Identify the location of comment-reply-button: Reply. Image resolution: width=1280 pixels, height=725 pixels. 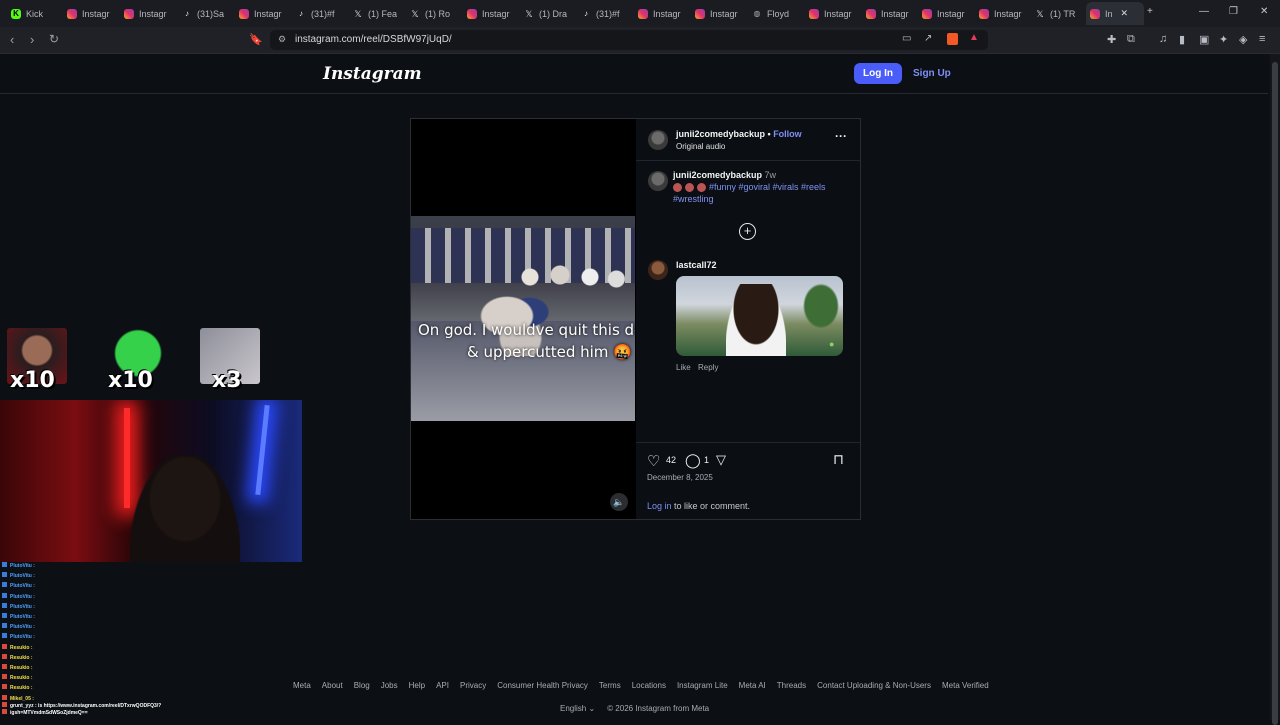
(708, 367).